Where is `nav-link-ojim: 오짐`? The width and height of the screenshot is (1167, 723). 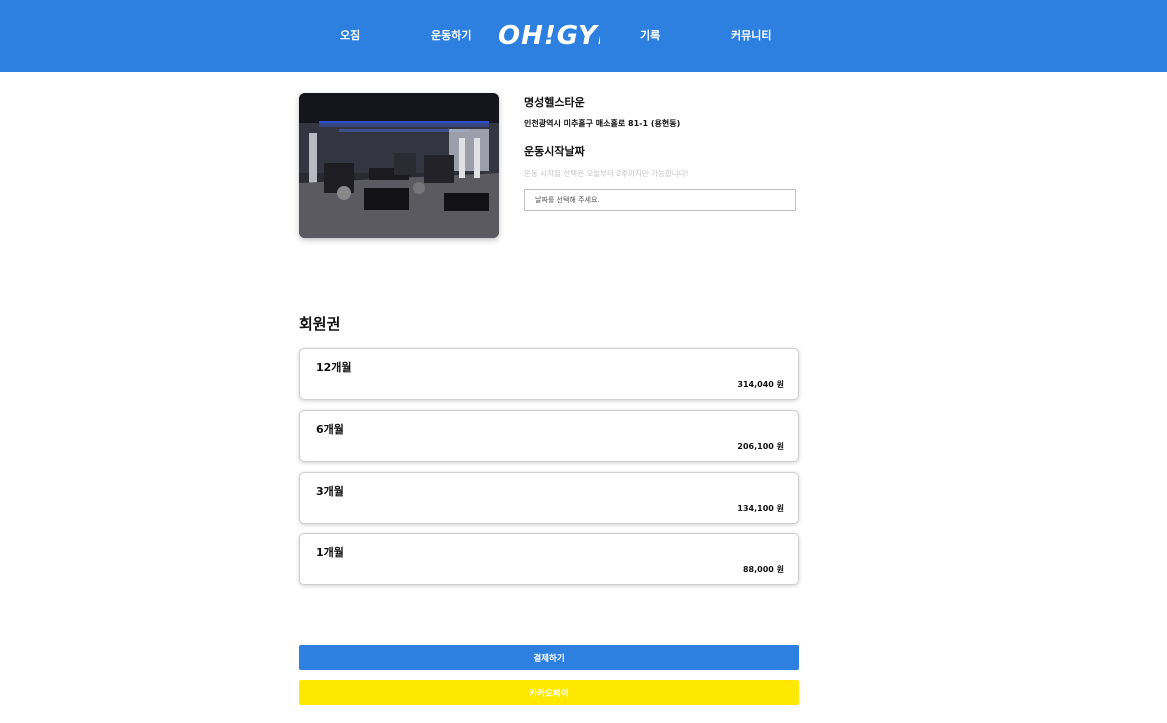 nav-link-ojim: 오짐 is located at coordinates (350, 35).